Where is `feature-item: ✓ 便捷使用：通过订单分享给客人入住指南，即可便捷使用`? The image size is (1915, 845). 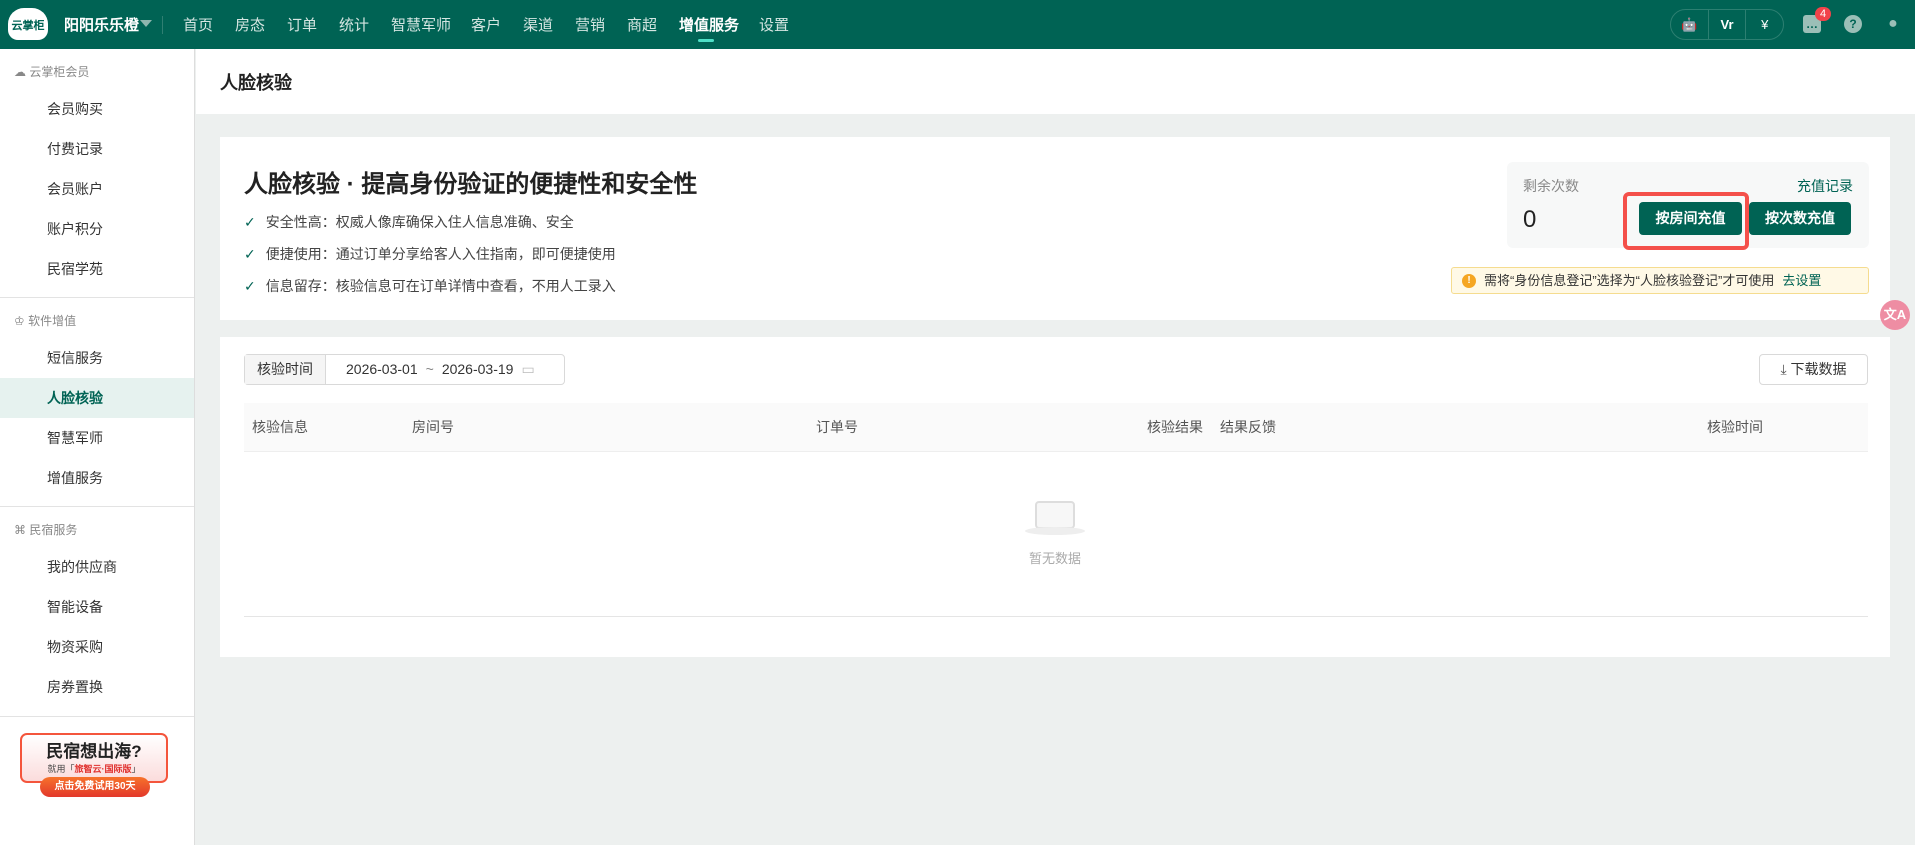
feature-item: ✓ 便捷使用：通过订单分享给客人入住指南，即可便捷使用 is located at coordinates (430, 254).